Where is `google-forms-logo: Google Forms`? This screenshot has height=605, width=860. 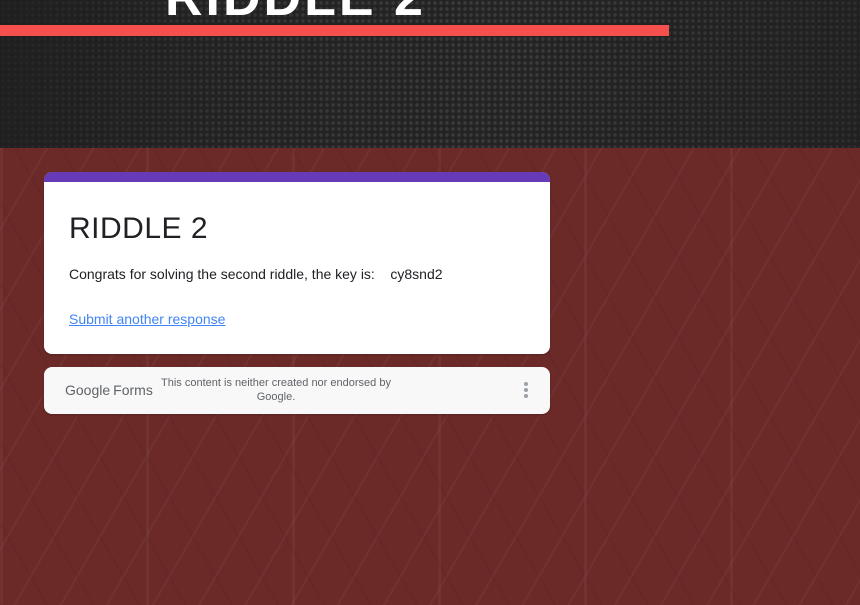
google-forms-logo: Google Forms is located at coordinates (109, 390).